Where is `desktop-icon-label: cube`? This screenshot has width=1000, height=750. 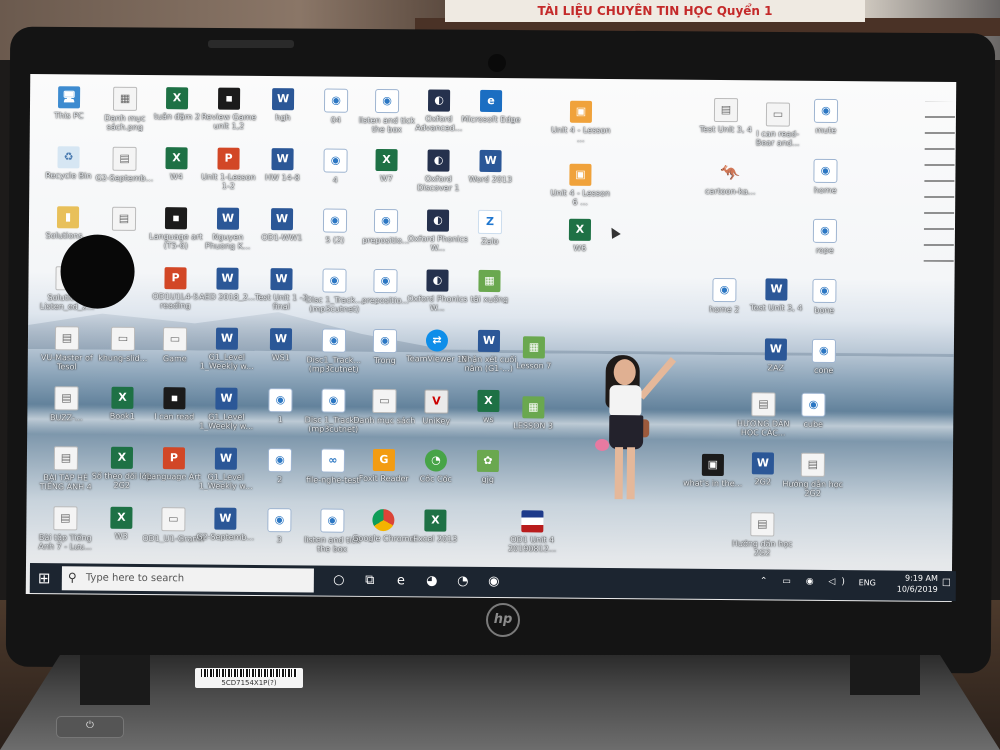
desktop-icon-label: cube is located at coordinates (813, 424).